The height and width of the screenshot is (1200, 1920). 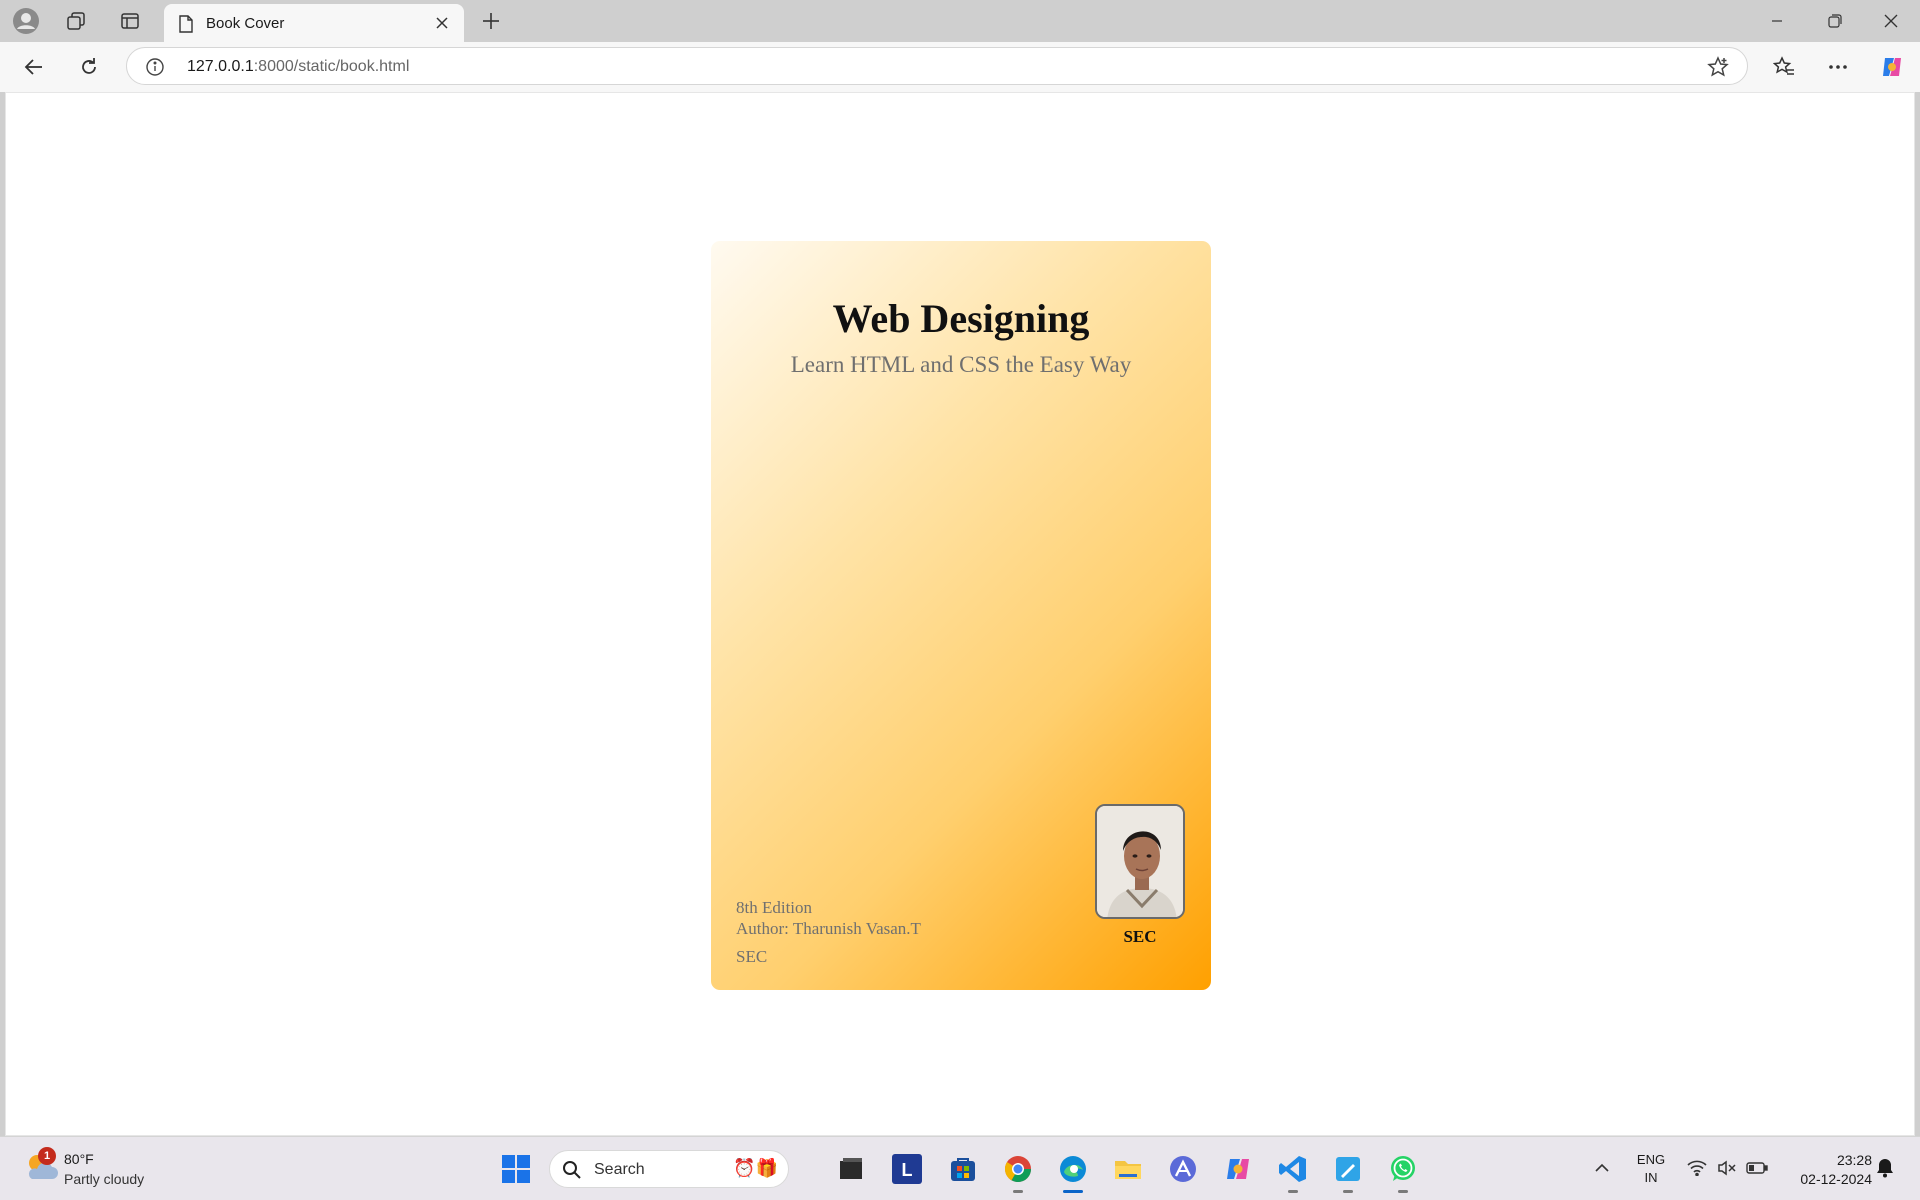 I want to click on profile-icon, so click(x=26, y=21).